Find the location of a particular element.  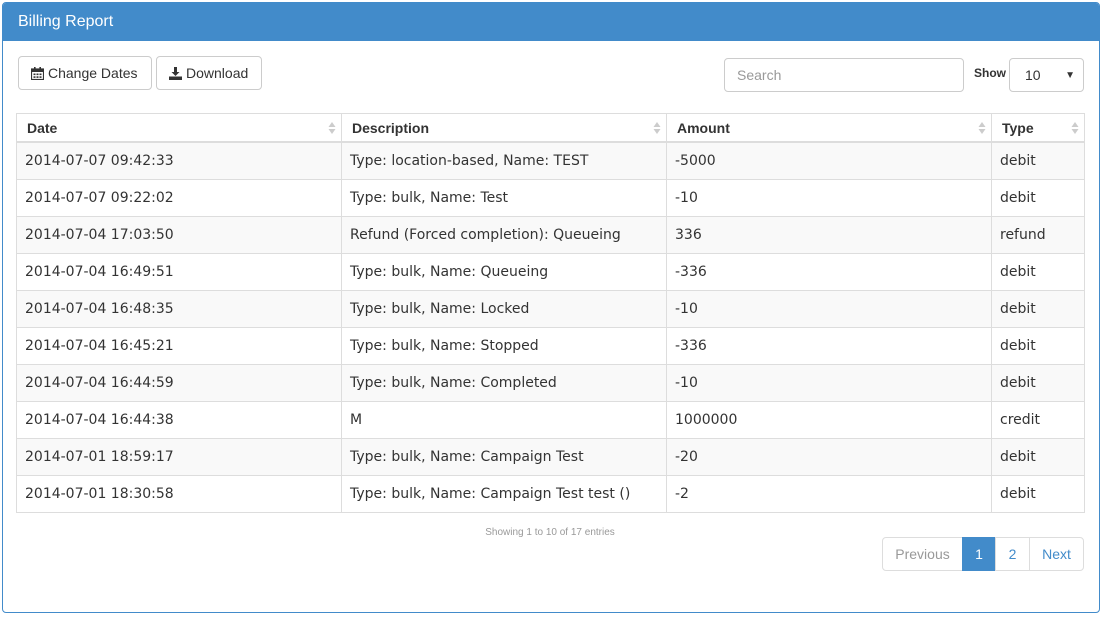

cell-description: Refund (Forced completion): Queueing is located at coordinates (504, 235).